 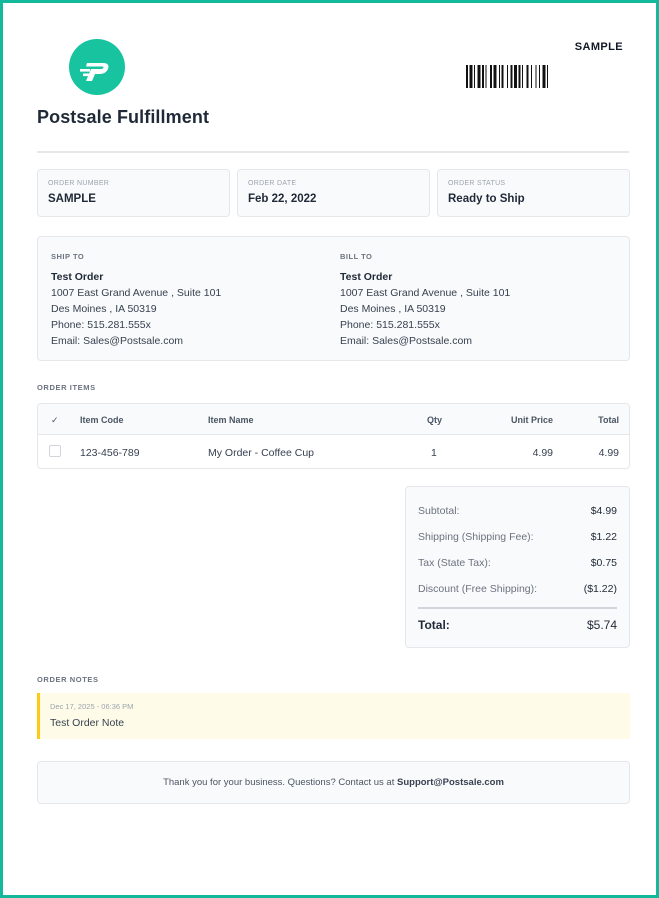 I want to click on item-qty: 1, so click(x=434, y=453).